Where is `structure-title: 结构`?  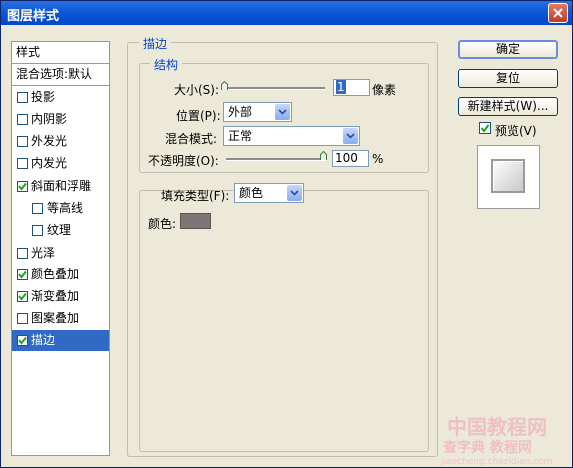 structure-title: 结构 is located at coordinates (166, 64).